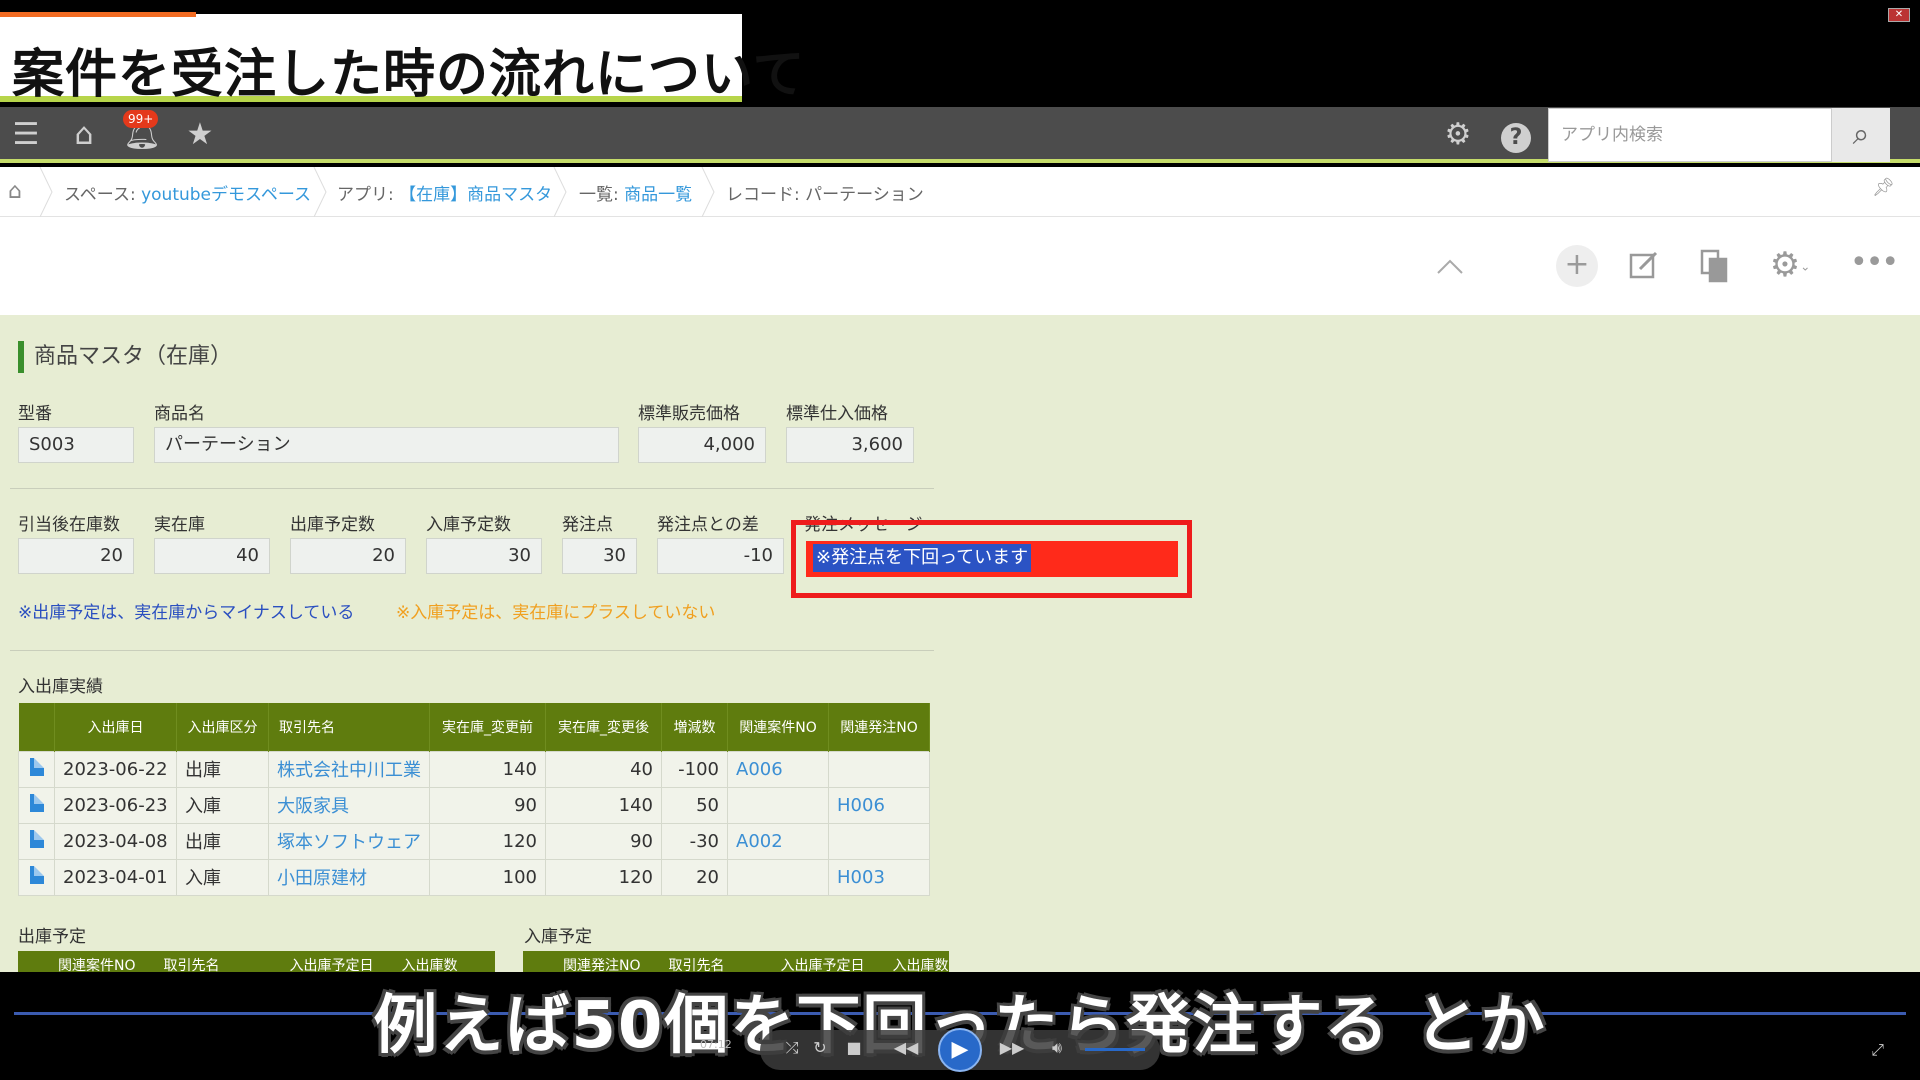 Image resolution: width=1920 pixels, height=1080 pixels. What do you see at coordinates (222, 805) in the screenshot?
I see `table-cell-type: 入庫` at bounding box center [222, 805].